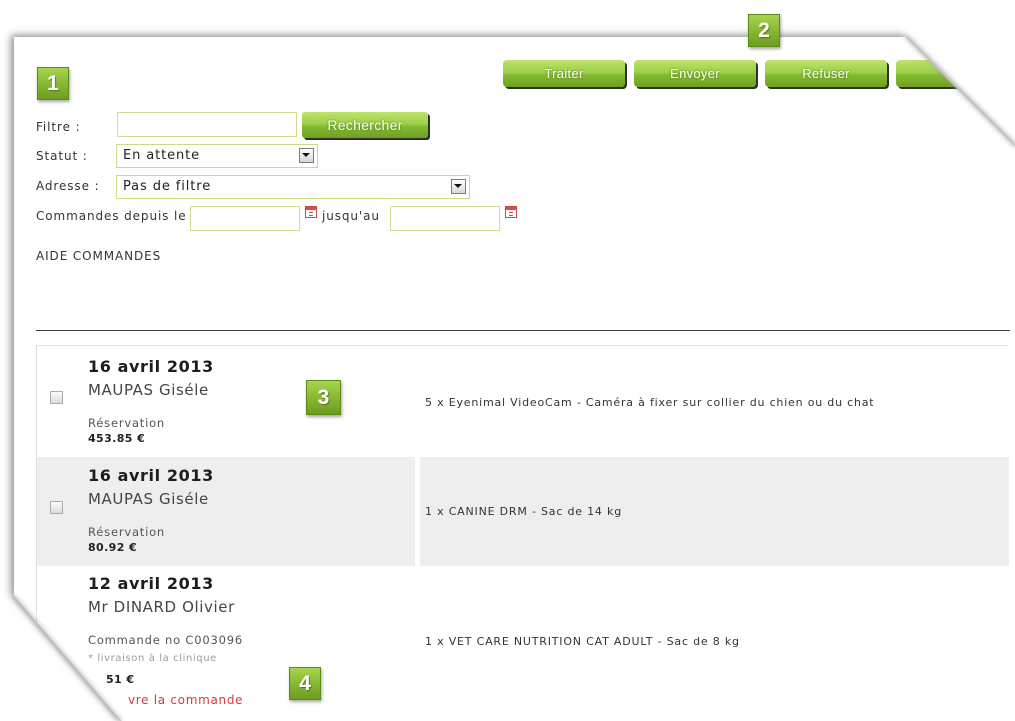  I want to click on step-marker-4: 4, so click(305, 683).